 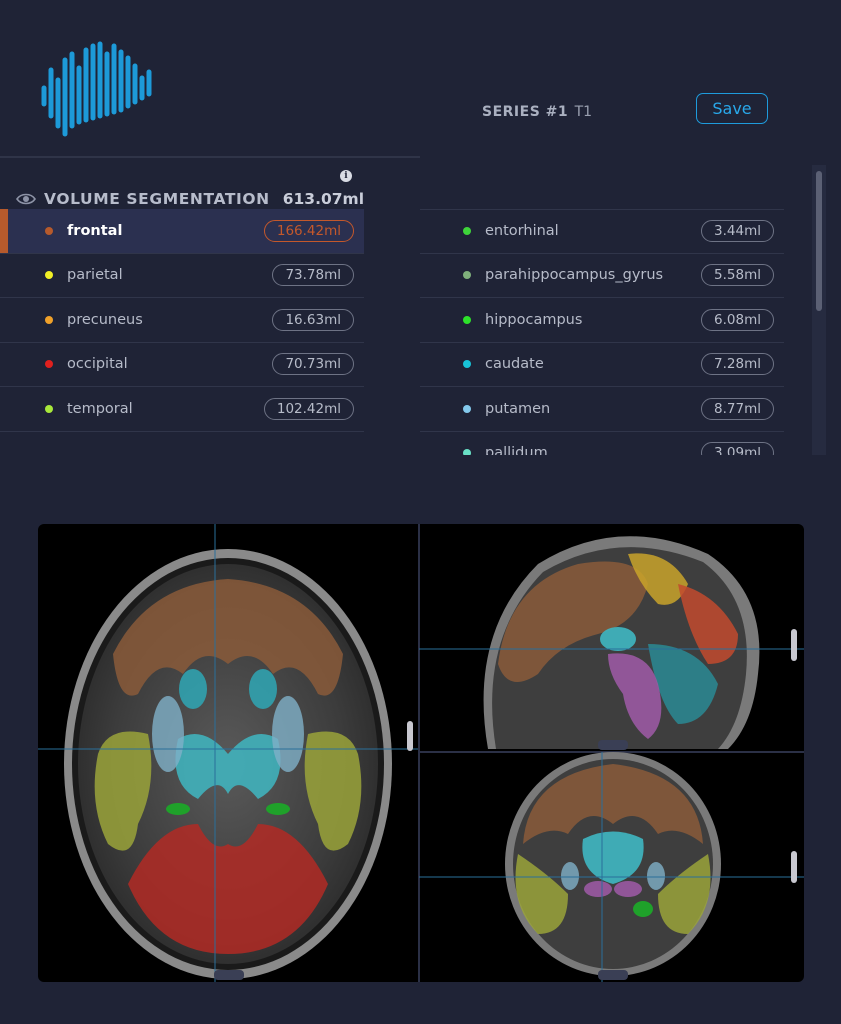 I want to click on scrollbar-thumb, so click(x=819, y=241).